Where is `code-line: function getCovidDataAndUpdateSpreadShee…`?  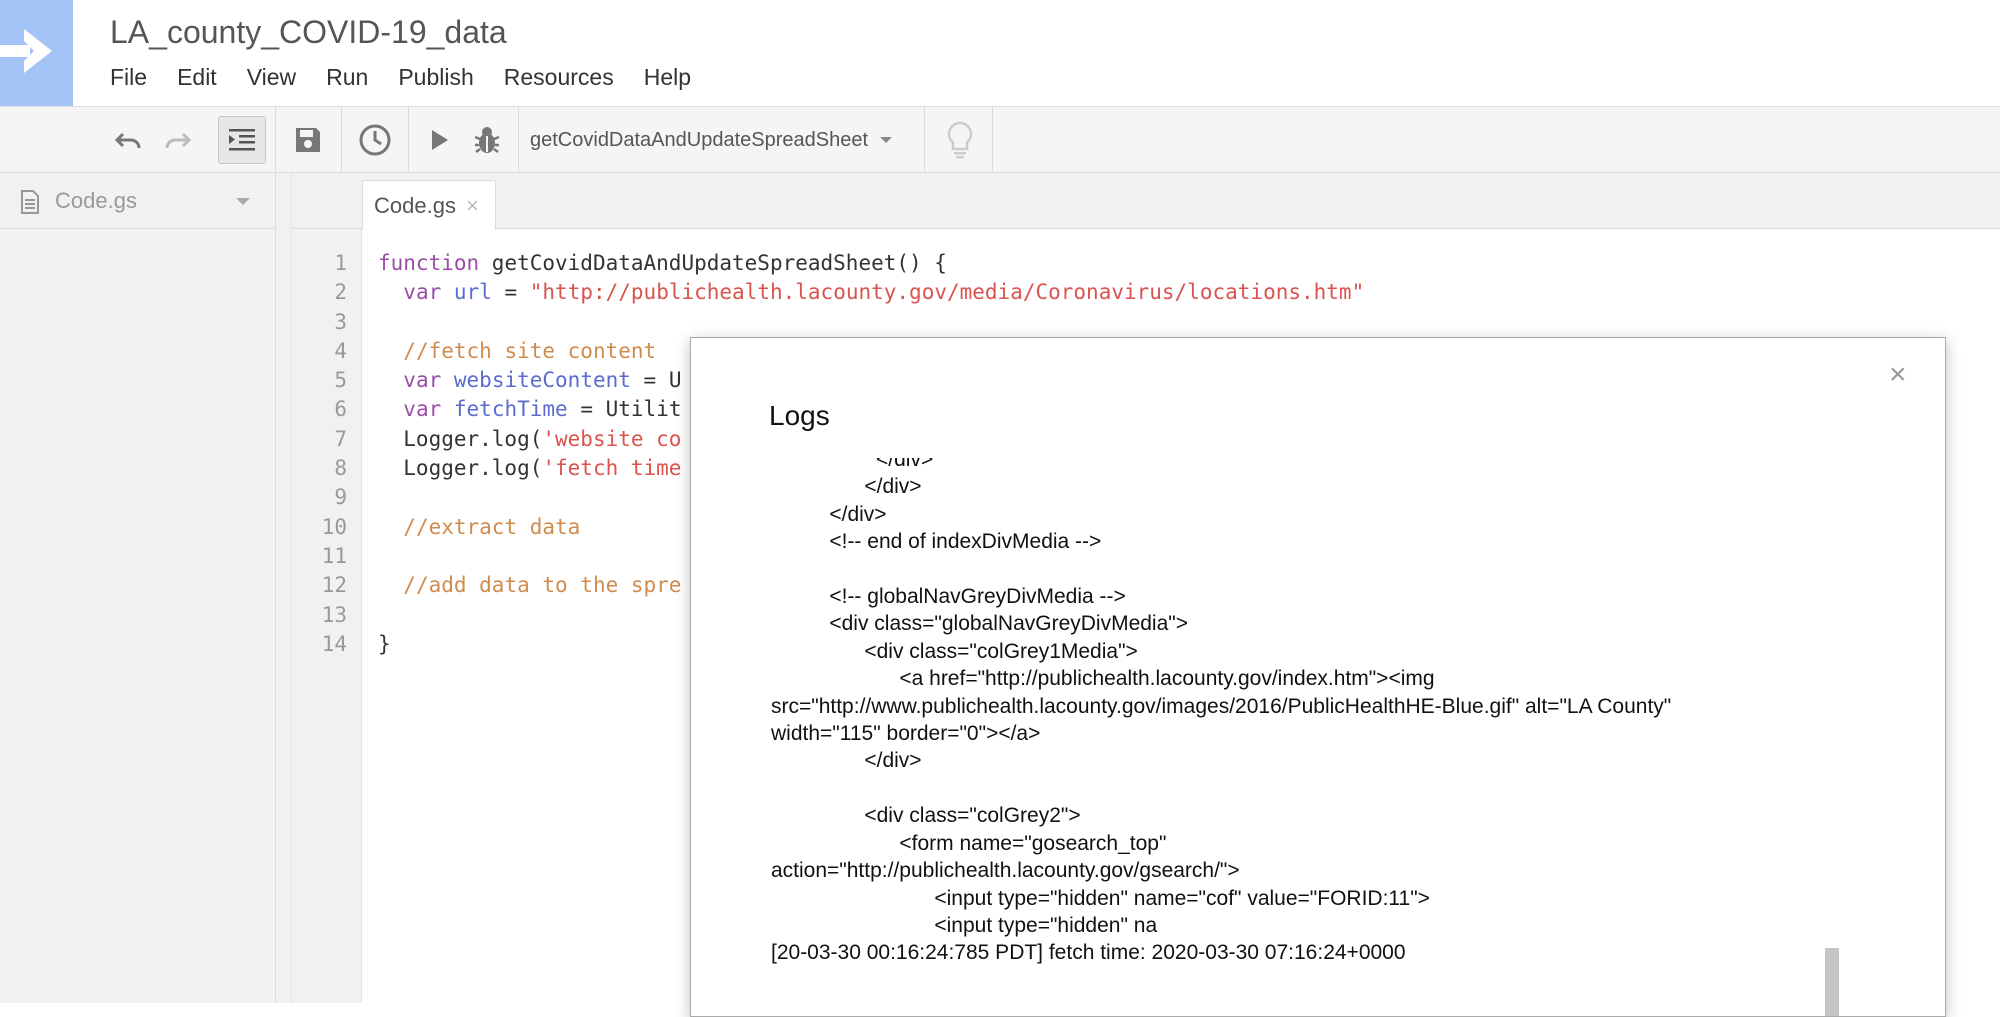 code-line: function getCovidDataAndUpdateSpreadShee… is located at coordinates (871, 263).